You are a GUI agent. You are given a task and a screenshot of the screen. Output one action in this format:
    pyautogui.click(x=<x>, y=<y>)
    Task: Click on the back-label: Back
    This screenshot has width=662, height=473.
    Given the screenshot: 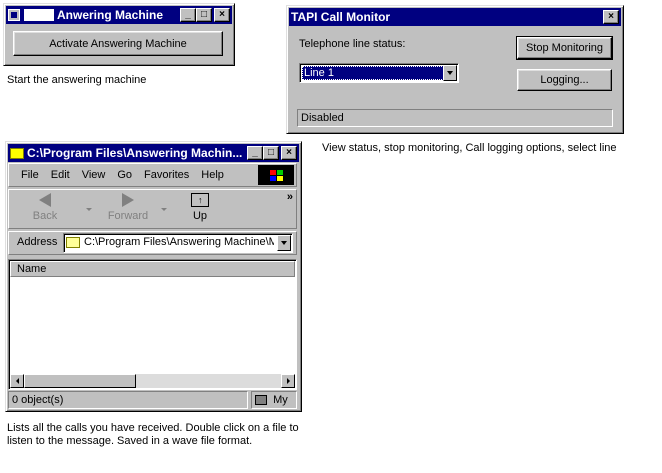 What is the action you would take?
    pyautogui.click(x=45, y=216)
    